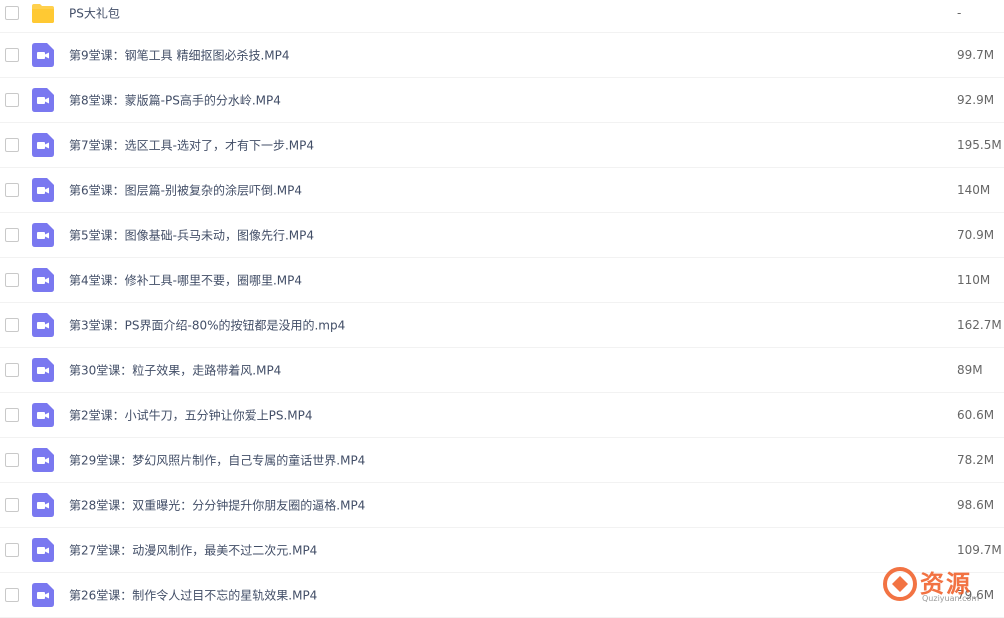 This screenshot has width=1004, height=618. Describe the element at coordinates (502, 16) in the screenshot. I see `folder-row: PS大礼包 -` at that location.